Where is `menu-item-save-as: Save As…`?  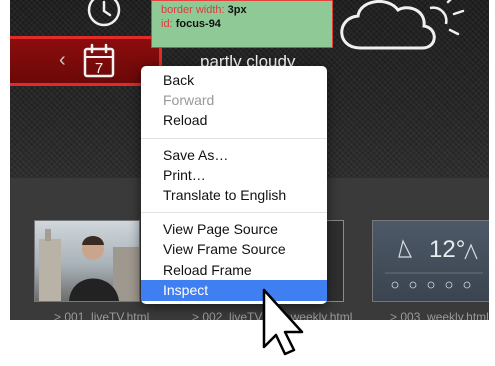
menu-item-save-as: Save As… is located at coordinates (234, 155).